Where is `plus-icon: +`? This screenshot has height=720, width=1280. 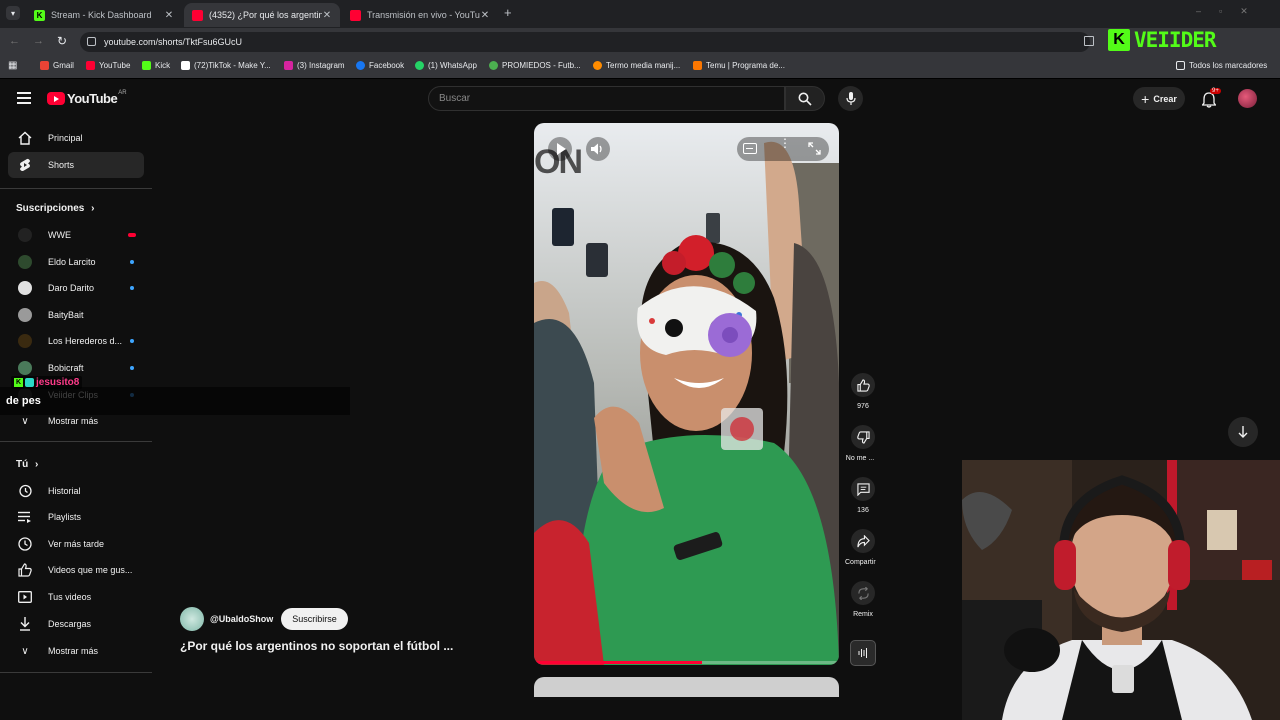
plus-icon: + is located at coordinates (1145, 98).